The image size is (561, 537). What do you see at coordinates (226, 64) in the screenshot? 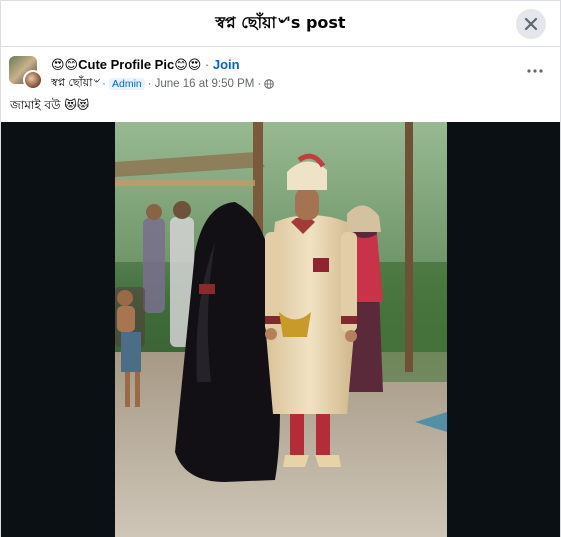
I see `join-link: Join` at bounding box center [226, 64].